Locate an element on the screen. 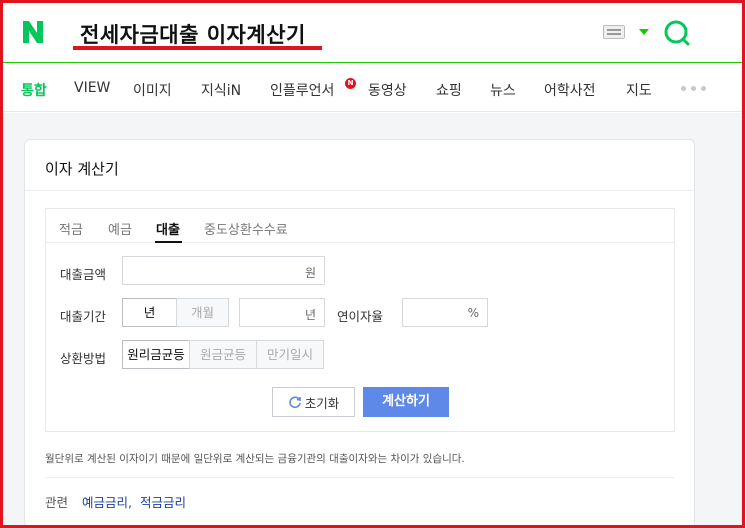 The width and height of the screenshot is (745, 528). card-title: 이자 계산기 is located at coordinates (82, 169).